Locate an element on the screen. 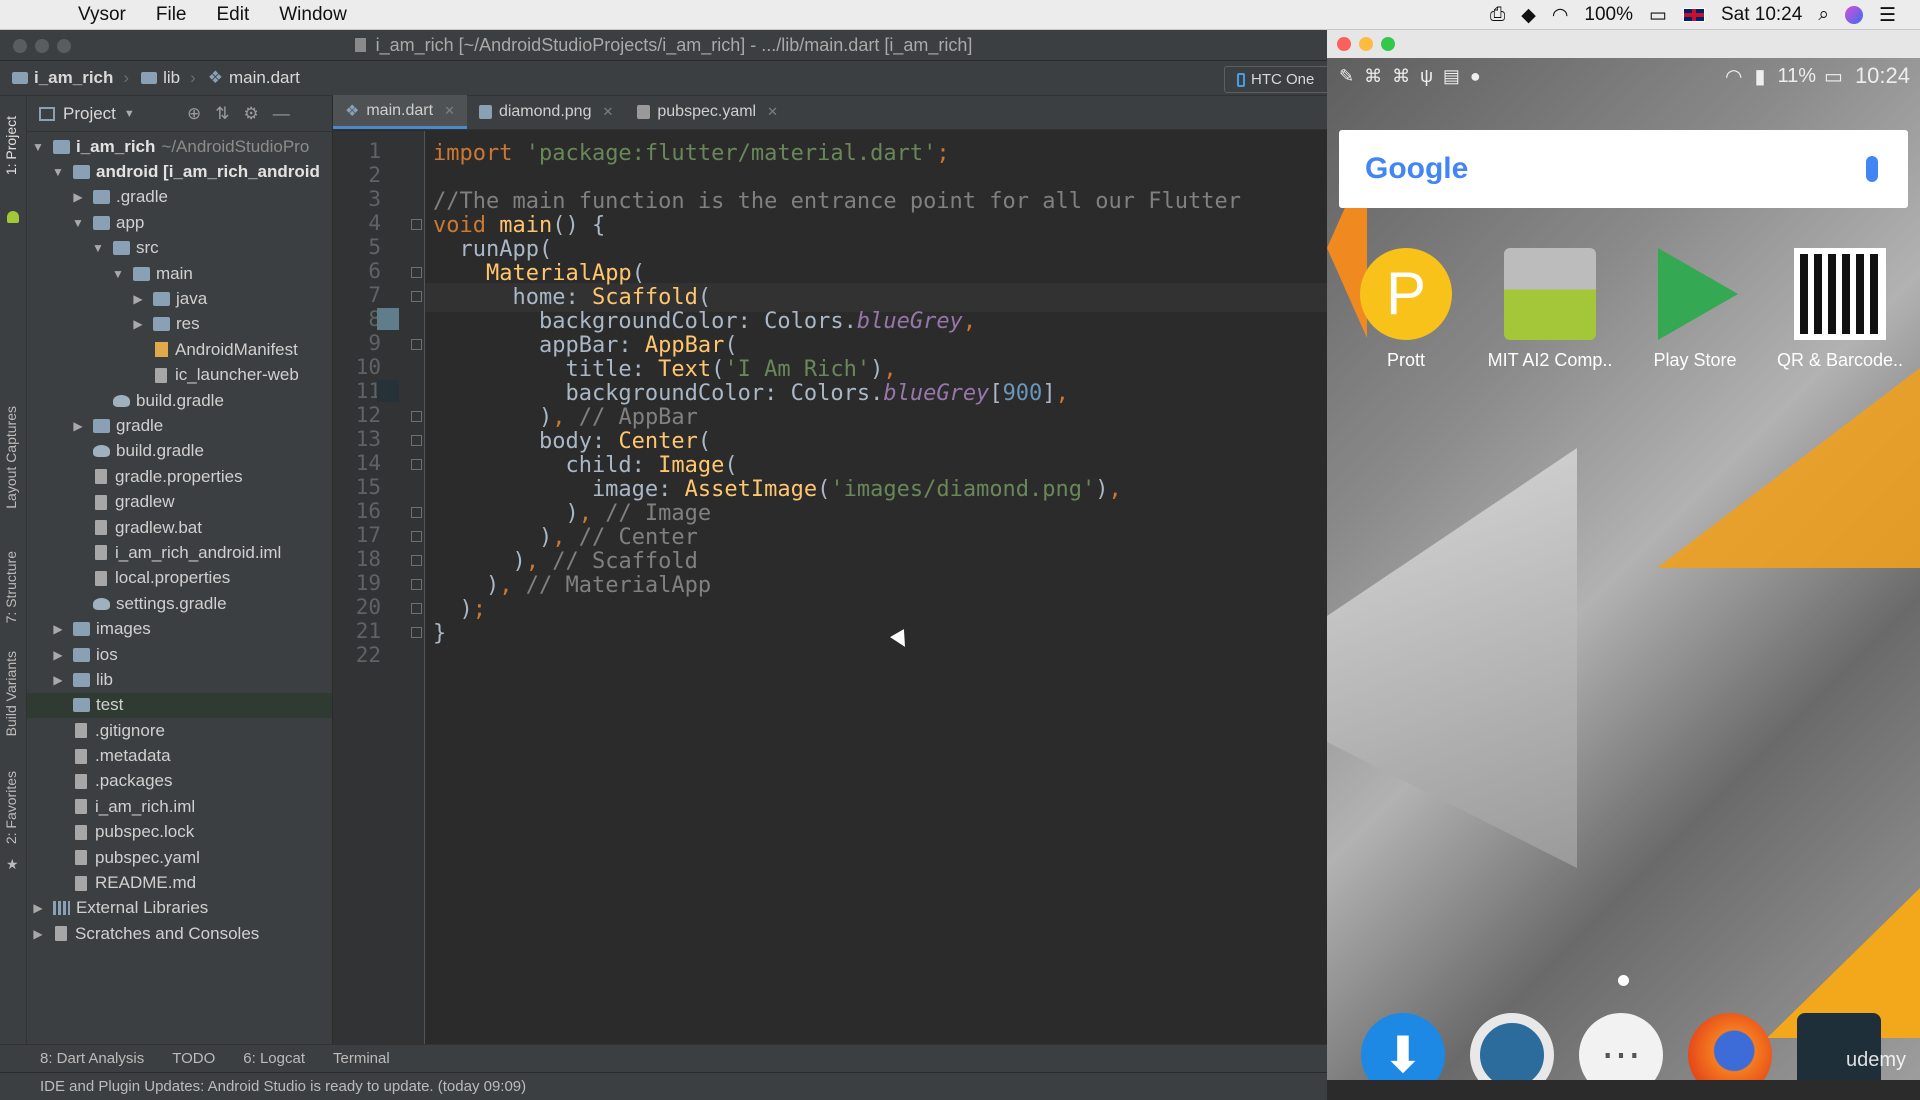 This screenshot has height=1100, width=1920. blue-grey-swatch is located at coordinates (388, 319).